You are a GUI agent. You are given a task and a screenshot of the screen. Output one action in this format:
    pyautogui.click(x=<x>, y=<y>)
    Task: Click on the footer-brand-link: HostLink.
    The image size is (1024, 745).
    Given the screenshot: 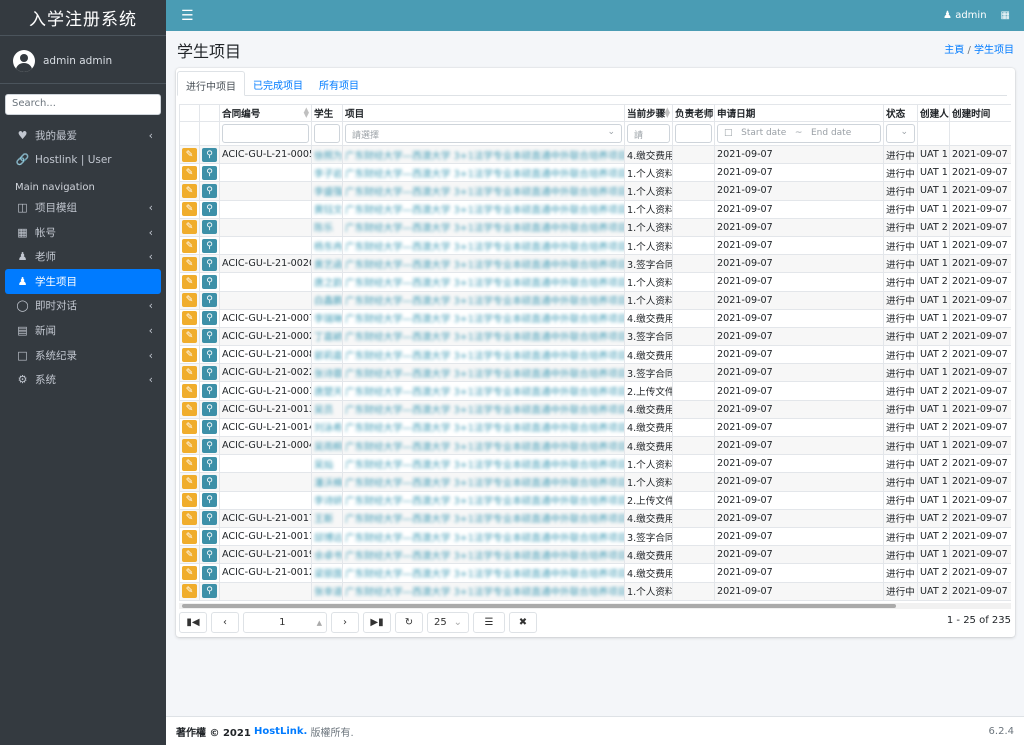 What is the action you would take?
    pyautogui.click(x=280, y=731)
    